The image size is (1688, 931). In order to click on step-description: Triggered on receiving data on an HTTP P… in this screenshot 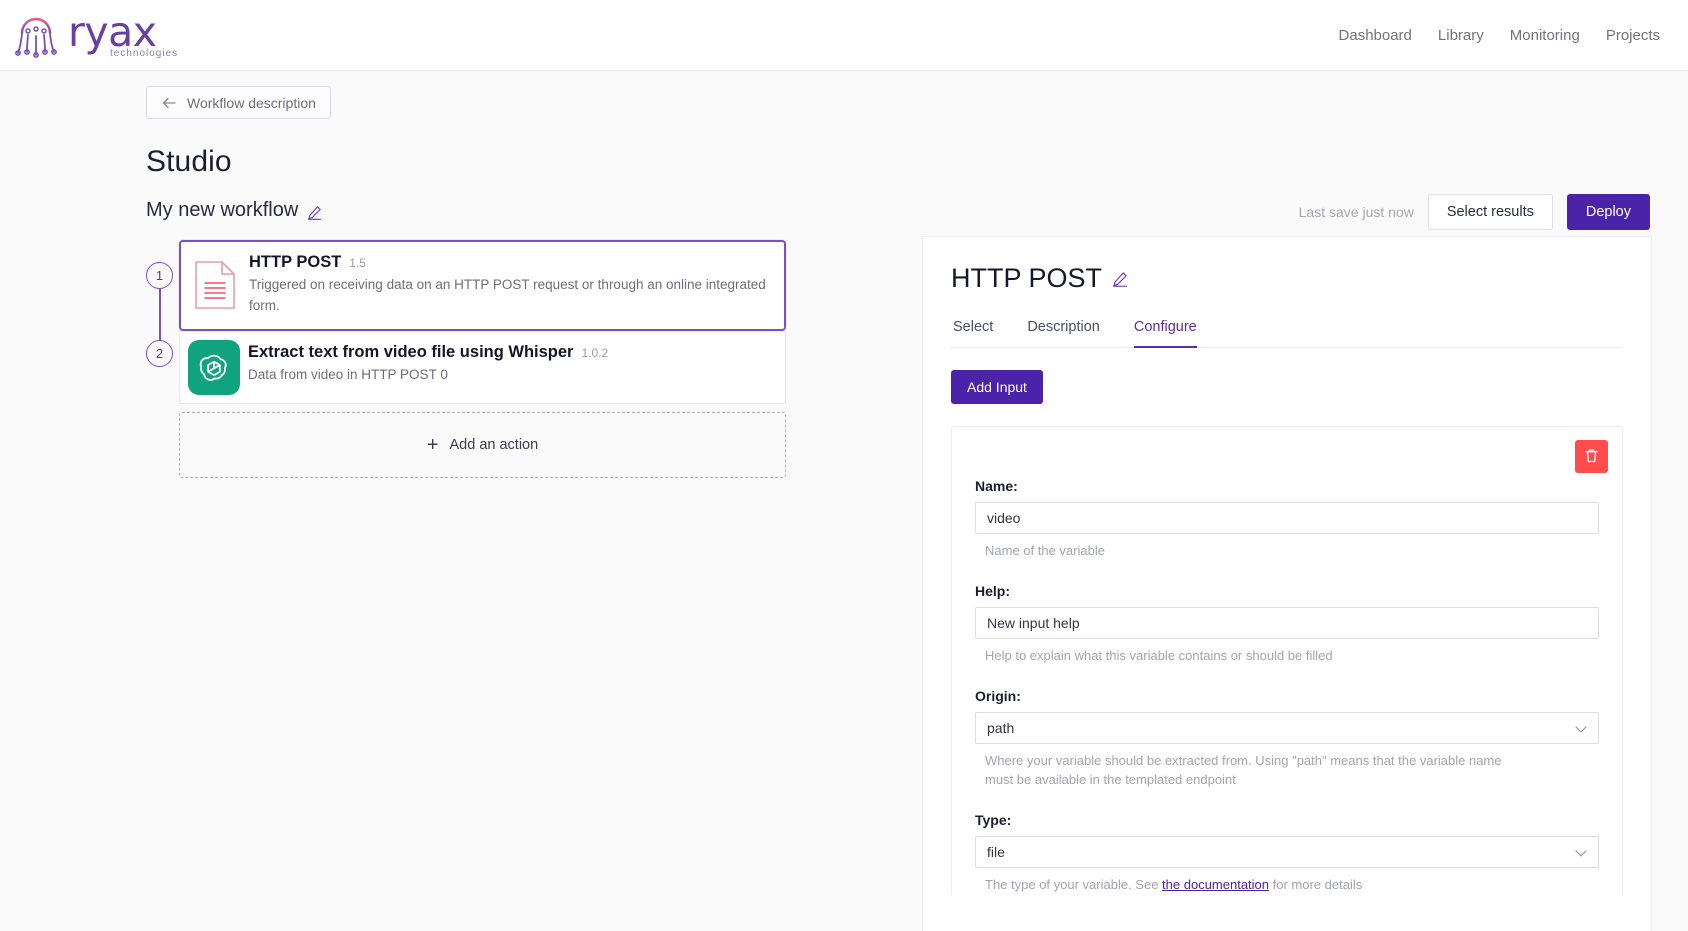, I will do `click(507, 295)`.